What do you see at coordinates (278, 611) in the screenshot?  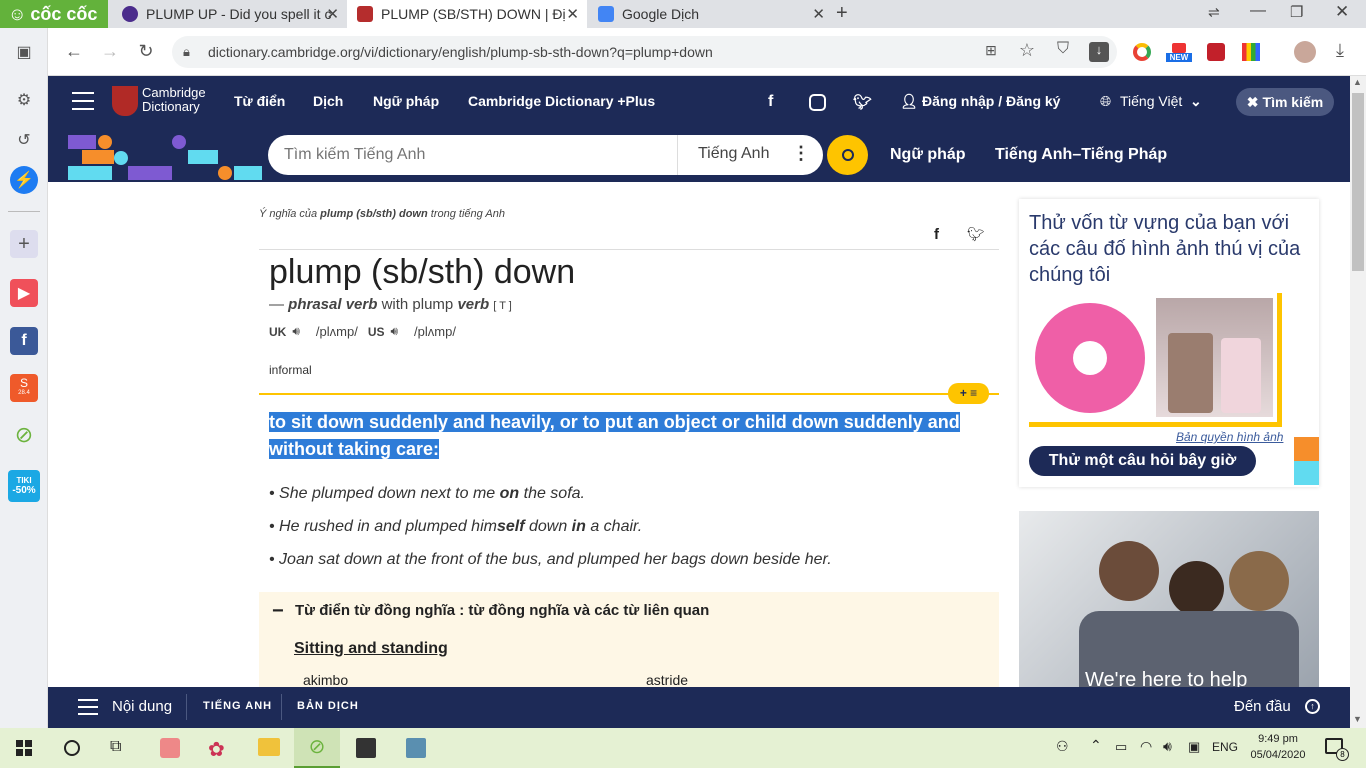 I see `collapse-icon: −` at bounding box center [278, 611].